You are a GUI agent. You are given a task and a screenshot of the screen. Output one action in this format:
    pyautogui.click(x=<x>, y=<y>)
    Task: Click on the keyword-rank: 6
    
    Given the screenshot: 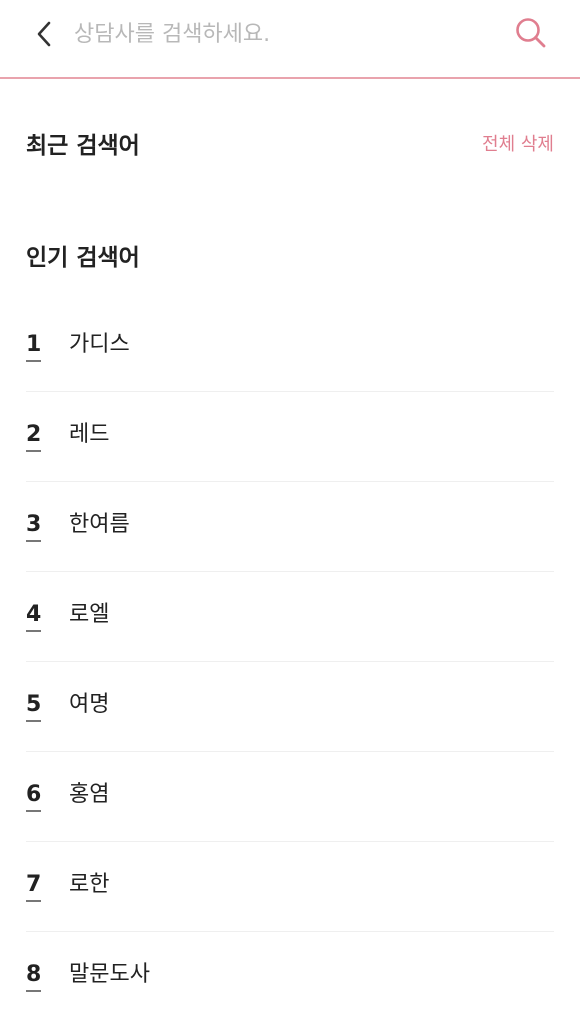 What is the action you would take?
    pyautogui.click(x=34, y=798)
    